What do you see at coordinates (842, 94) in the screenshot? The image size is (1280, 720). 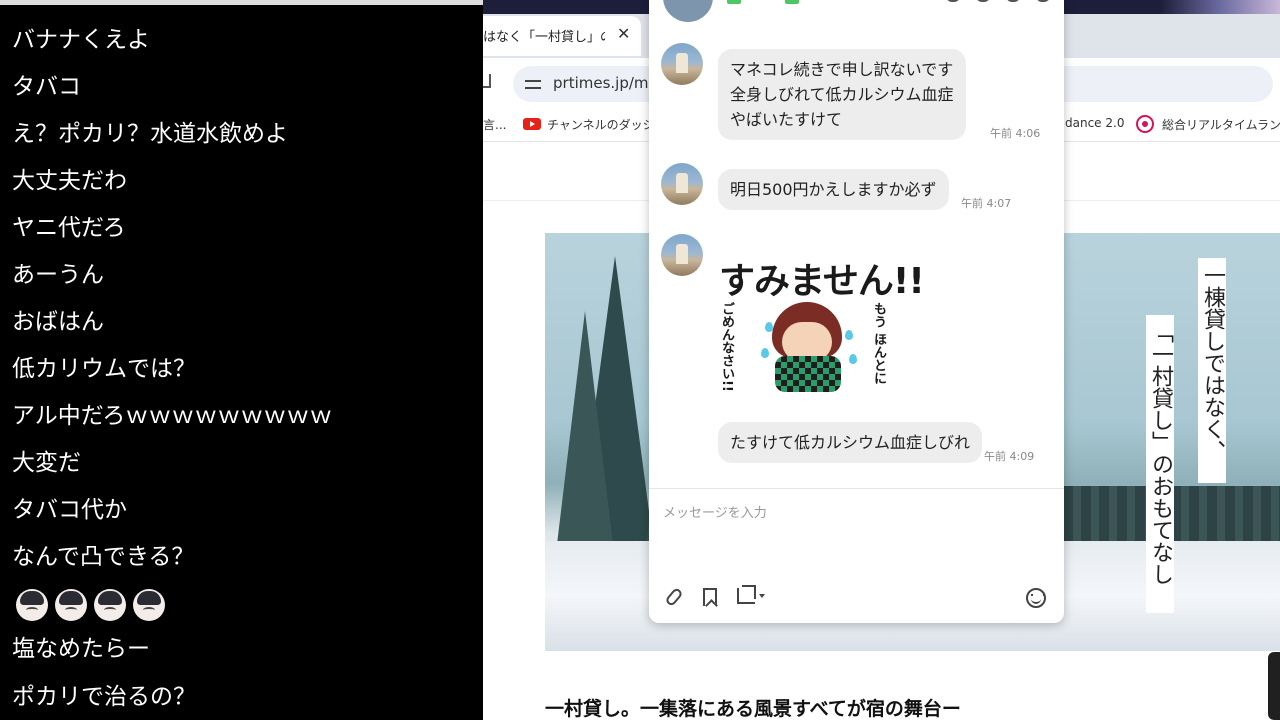 I see `message-bubble: マネコレ続きで申し訳ないです 全身しびれて低カルシウム血症 やばいたすけて` at bounding box center [842, 94].